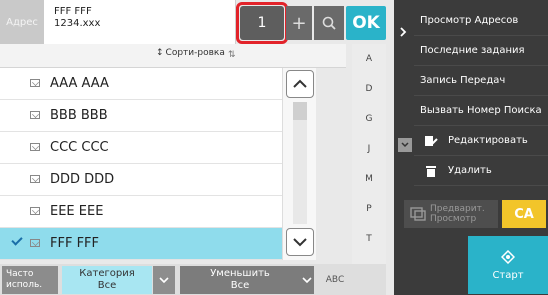 Image resolution: width=548 pixels, height=295 pixels. I want to click on preview-button: Предварит. Просмотр, so click(451, 214).